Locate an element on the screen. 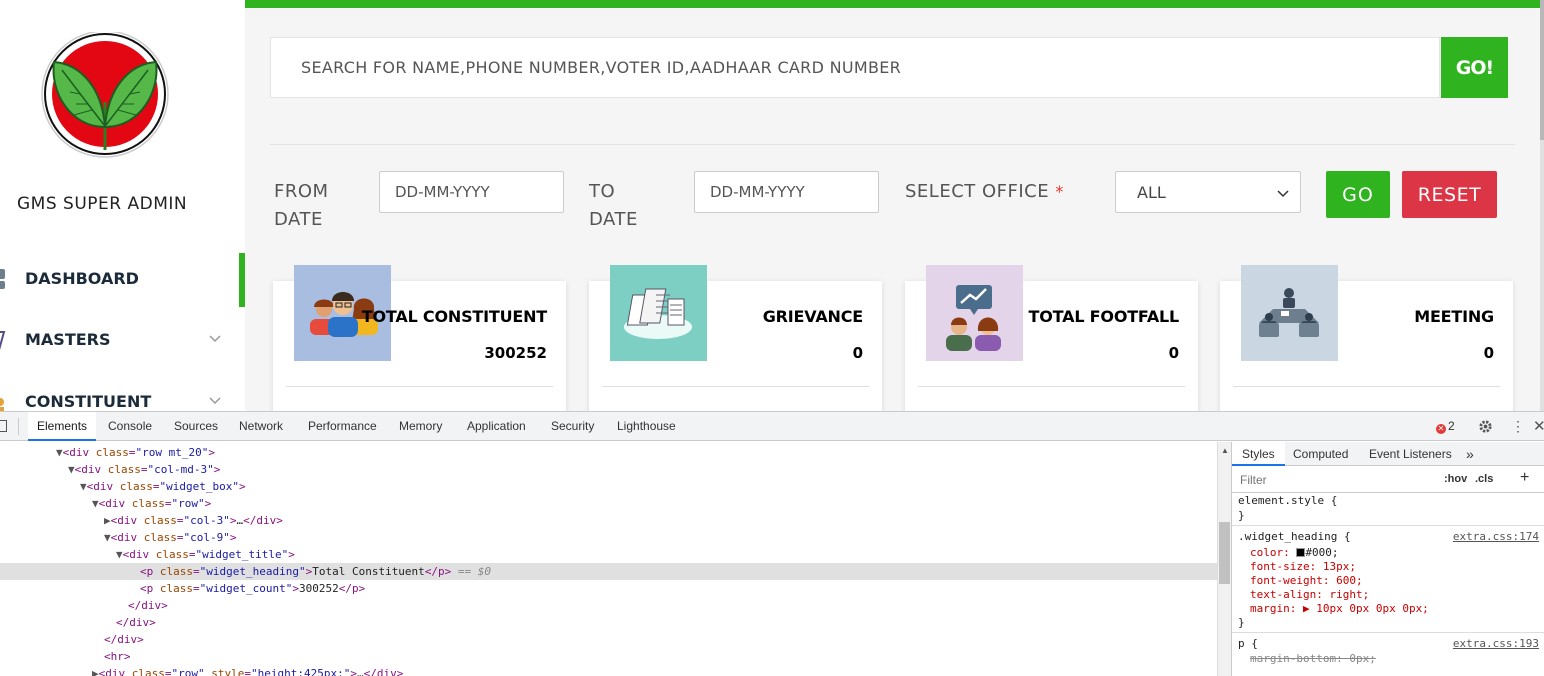  page-scrollbar-thumb is located at coordinates (1542, 70).